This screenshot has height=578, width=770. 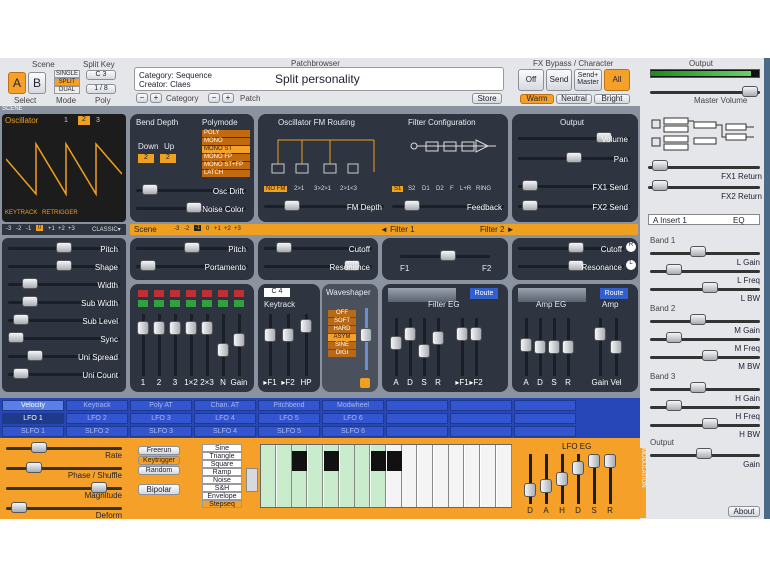 I want to click on mixer-channel-3-slider: 1×2, so click(x=191, y=350).